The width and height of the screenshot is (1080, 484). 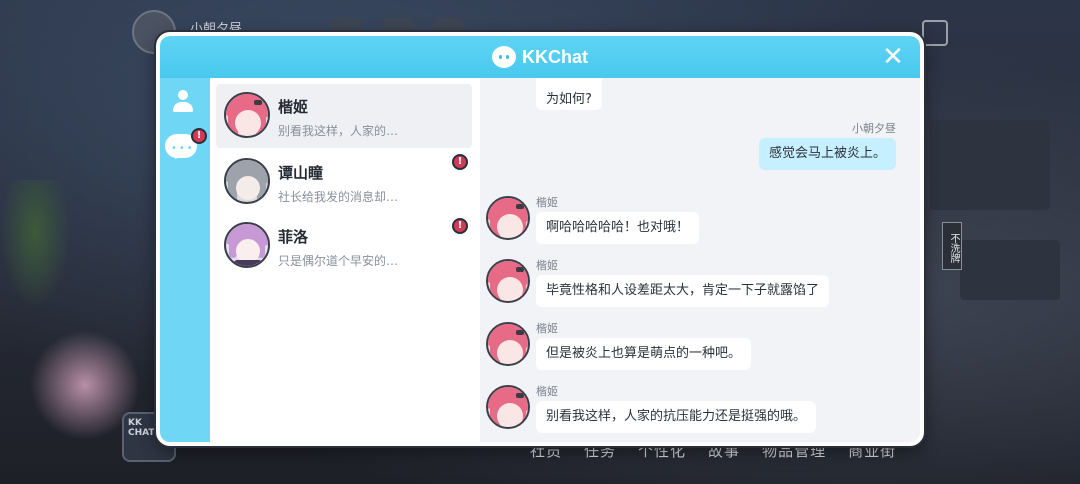 What do you see at coordinates (952, 246) in the screenshot?
I see `no-shuffle-tag: 不洗牌` at bounding box center [952, 246].